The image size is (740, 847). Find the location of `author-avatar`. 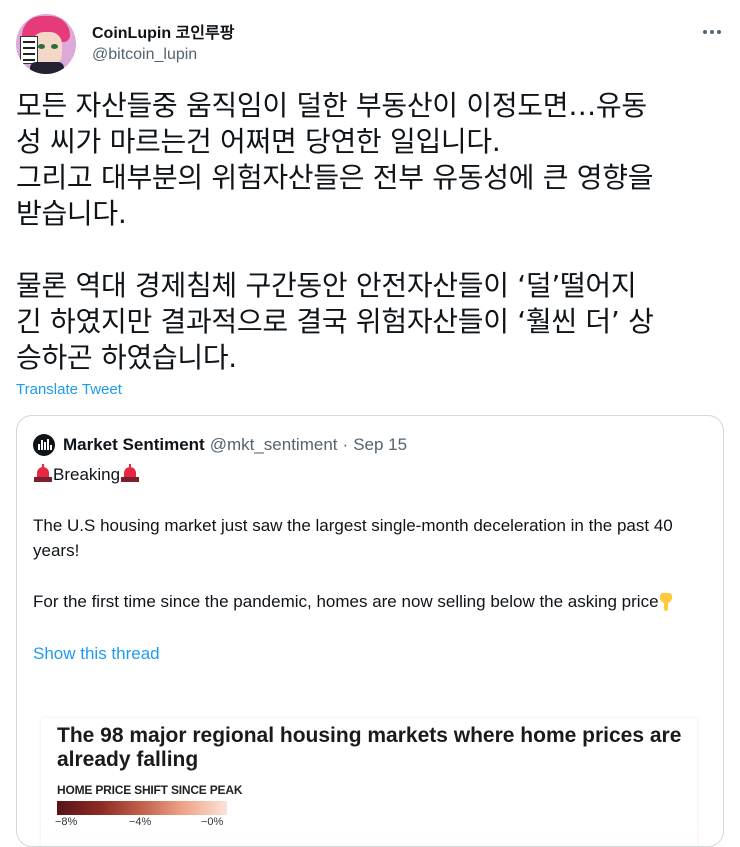

author-avatar is located at coordinates (46, 44).